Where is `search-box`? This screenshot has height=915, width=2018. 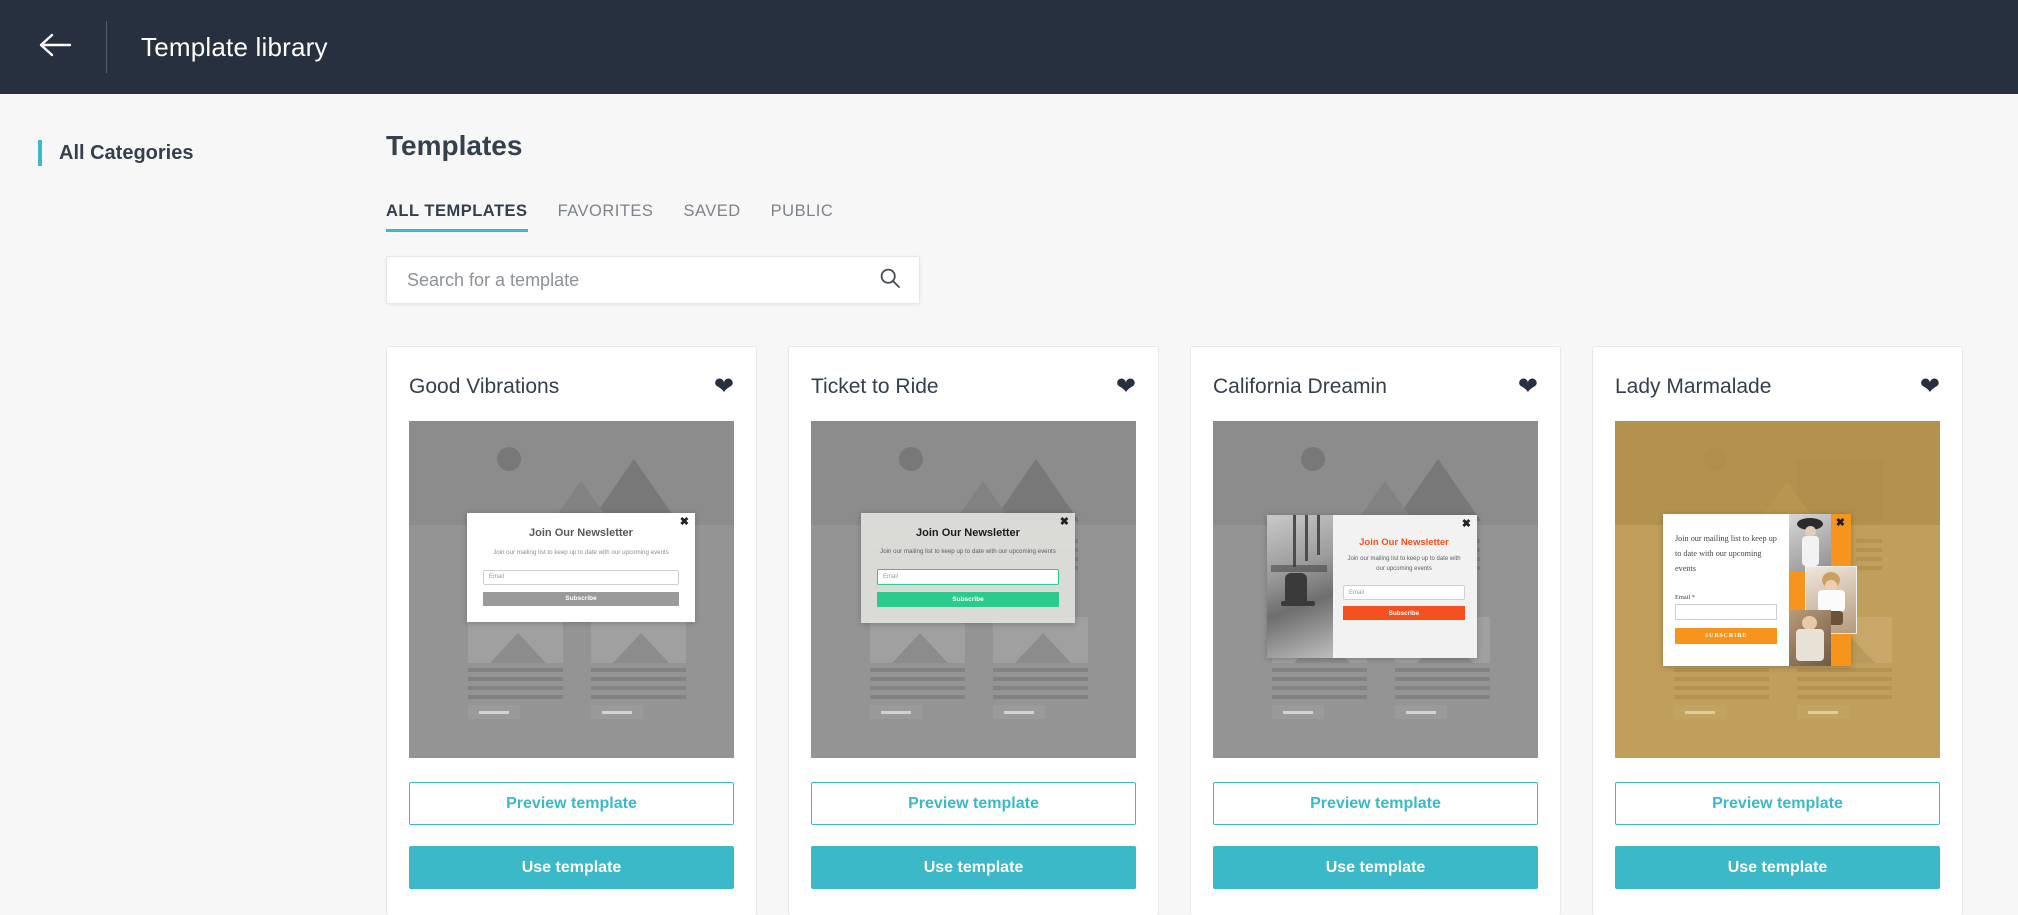 search-box is located at coordinates (653, 280).